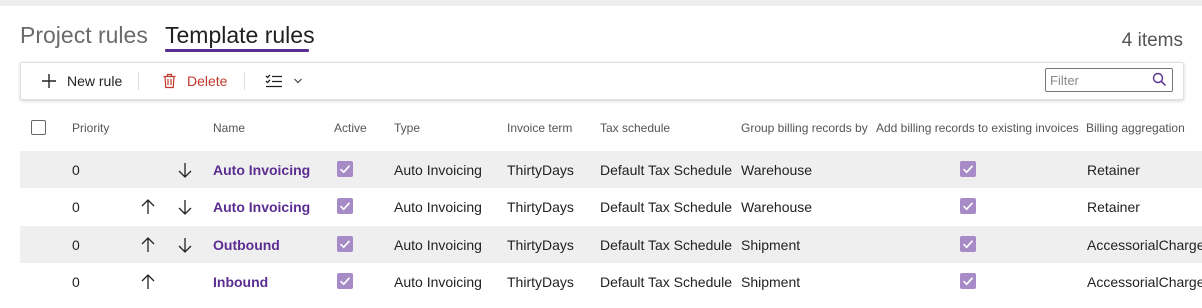 The width and height of the screenshot is (1202, 308). I want to click on rule-name-link: Outbound, so click(246, 245).